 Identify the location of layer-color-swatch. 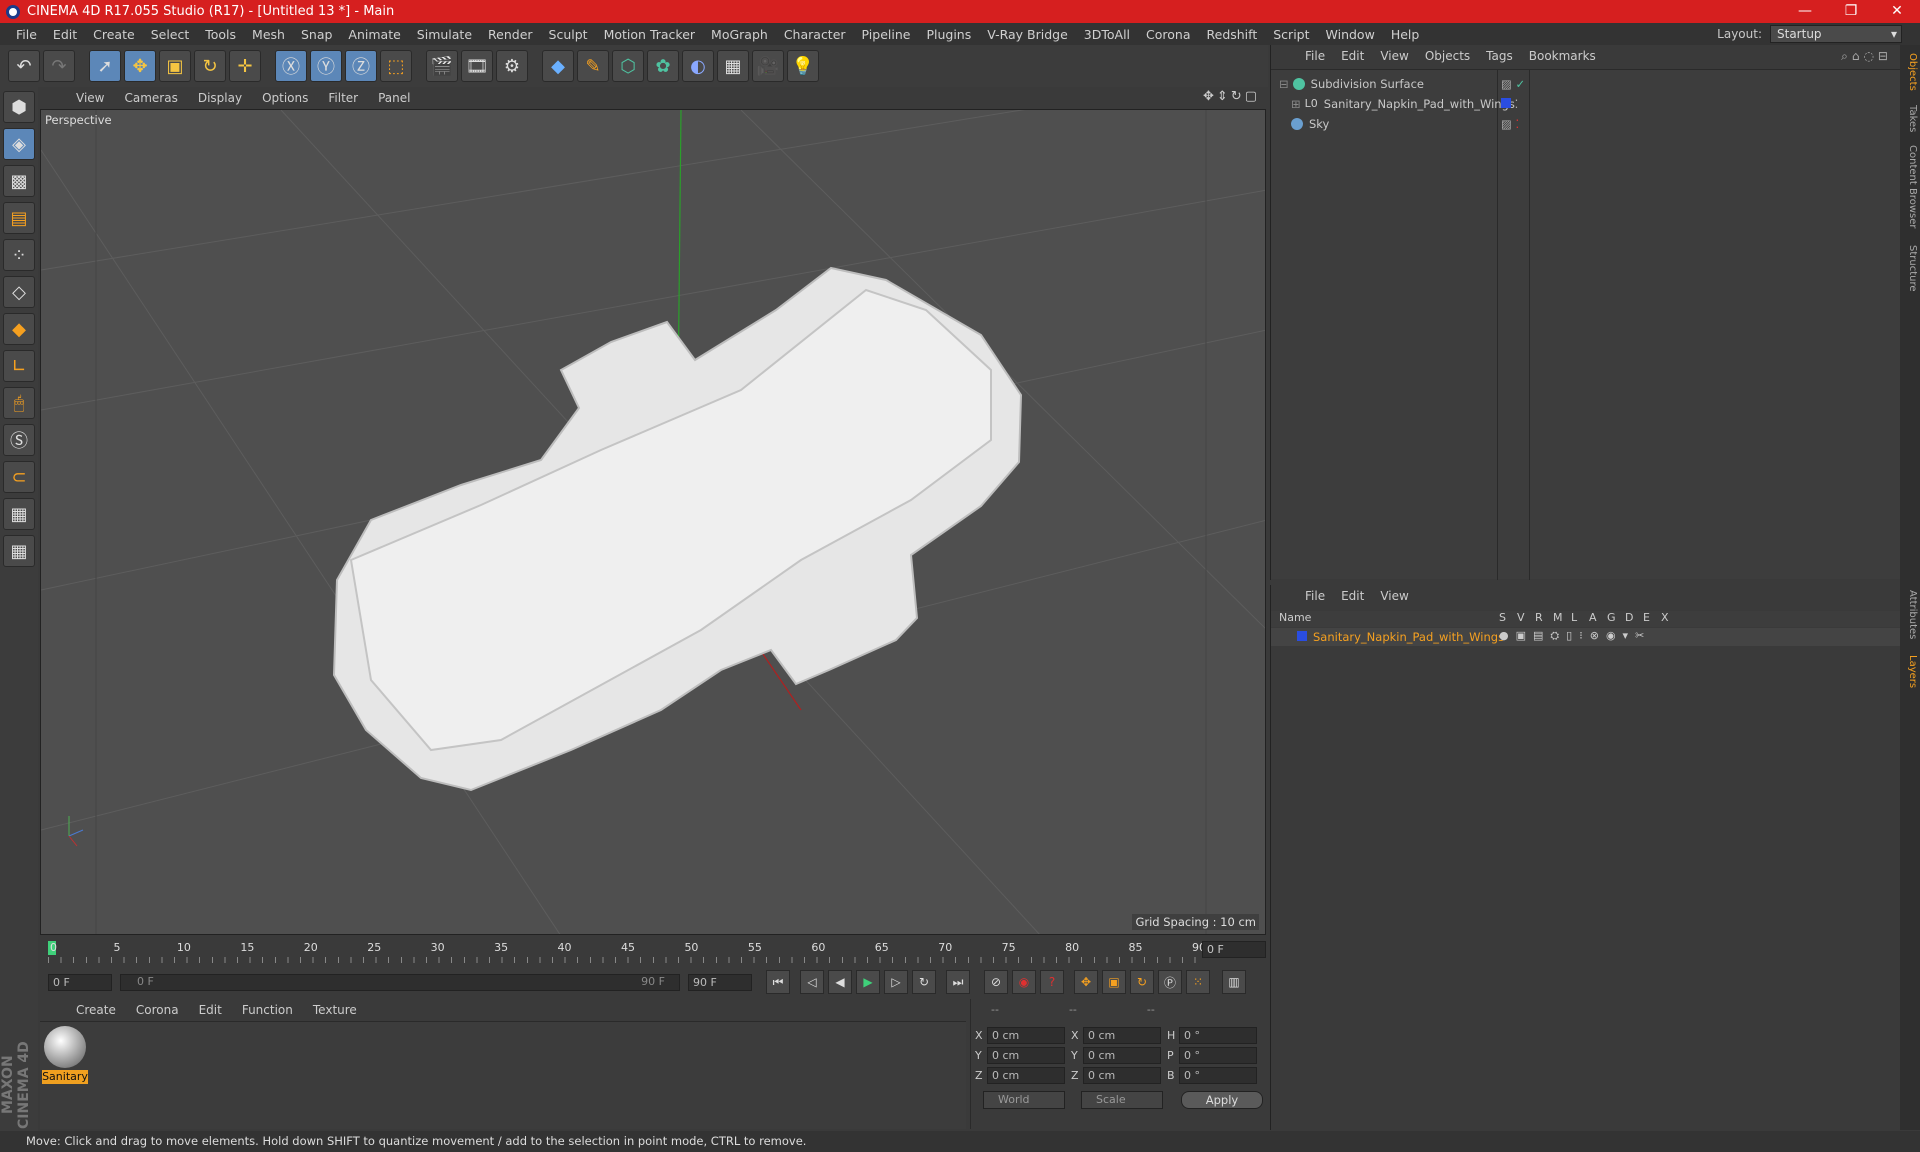
(1302, 636).